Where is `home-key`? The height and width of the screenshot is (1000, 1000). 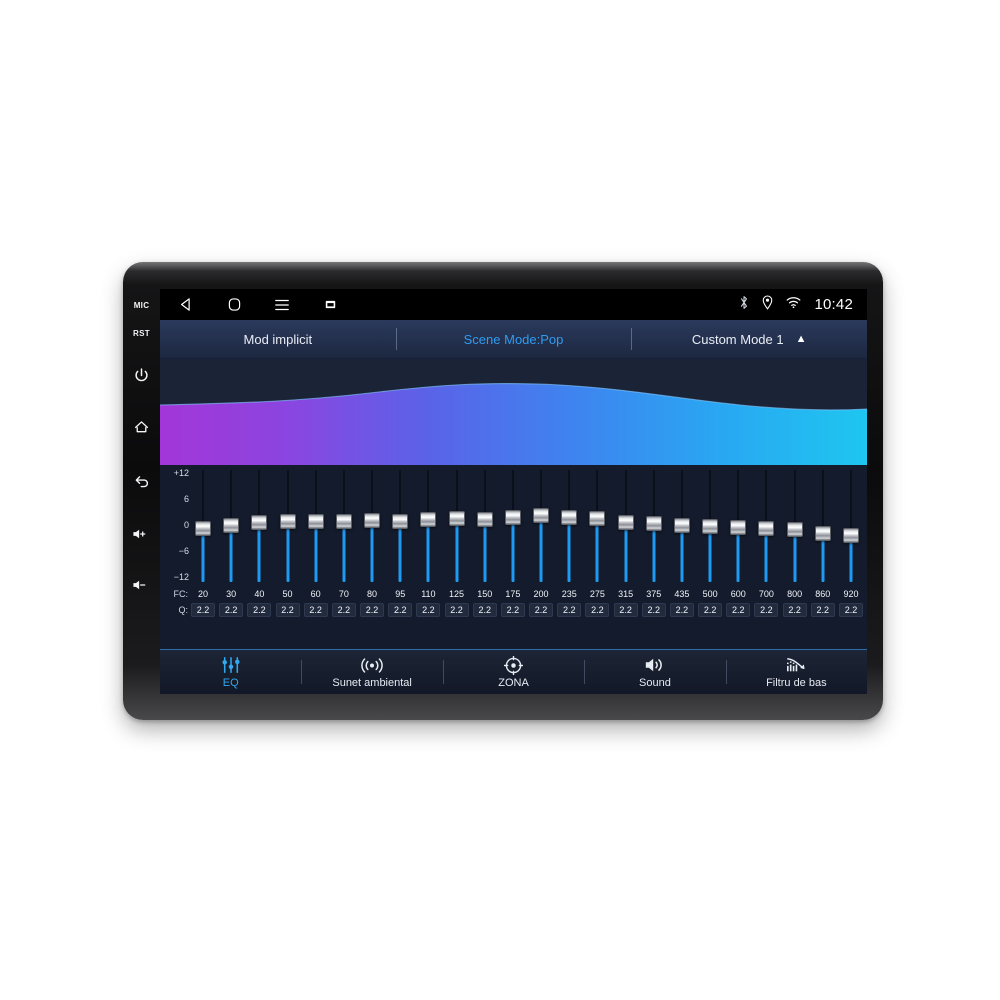
home-key is located at coordinates (142, 427).